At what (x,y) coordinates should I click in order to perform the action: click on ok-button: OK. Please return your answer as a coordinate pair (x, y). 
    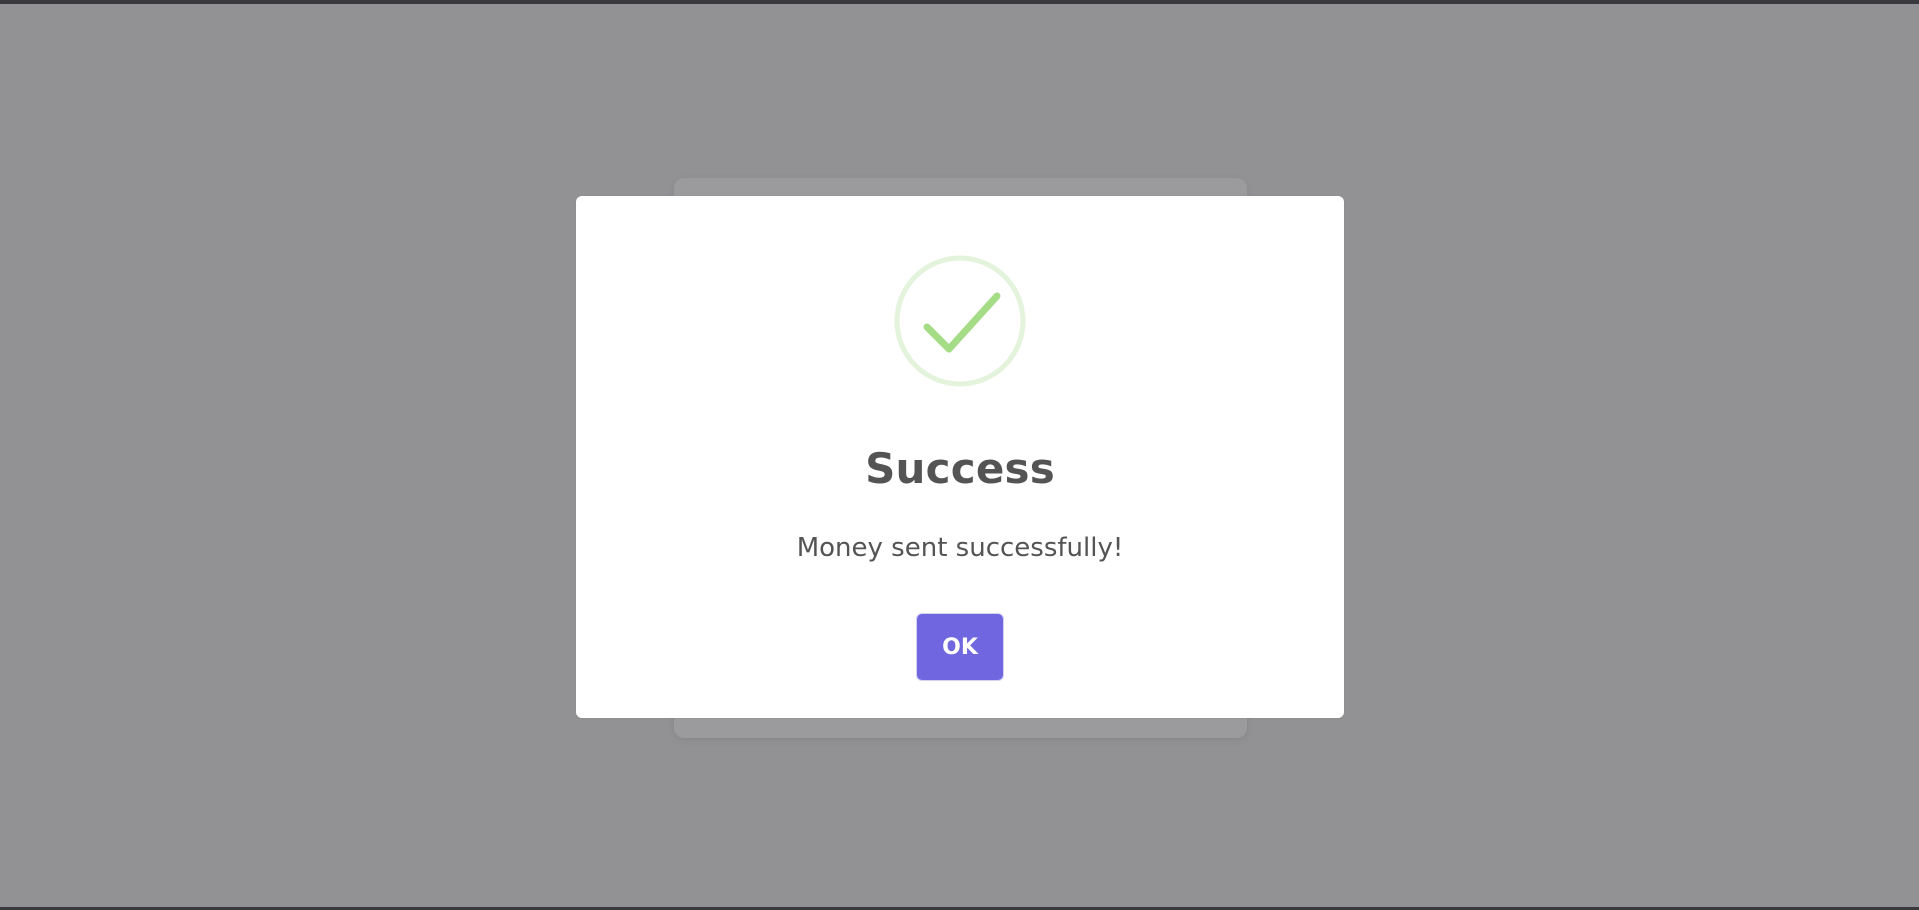
    Looking at the image, I should click on (960, 647).